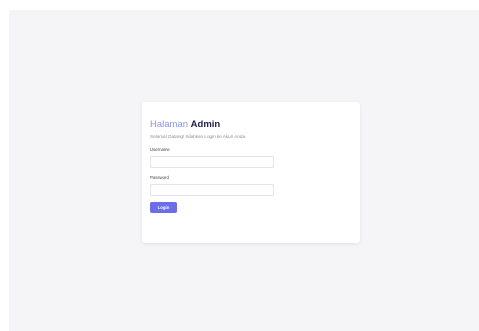  What do you see at coordinates (212, 190) in the screenshot?
I see `password-input` at bounding box center [212, 190].